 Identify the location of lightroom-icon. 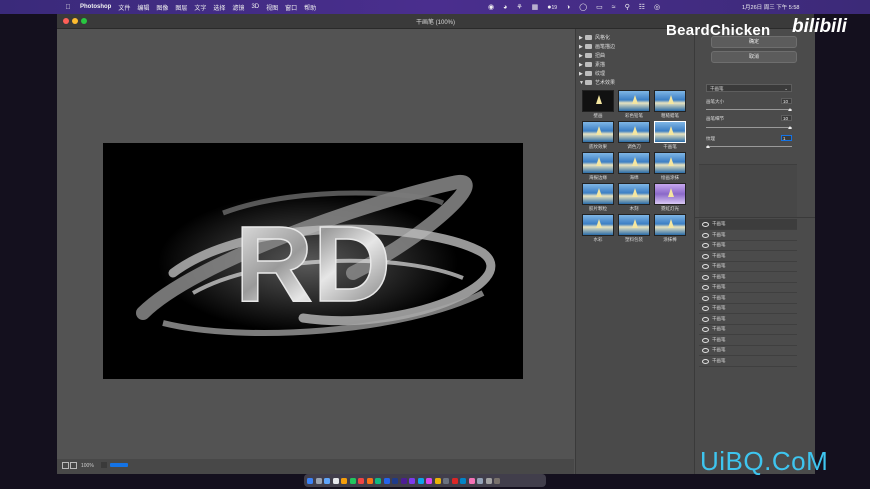
(420, 480).